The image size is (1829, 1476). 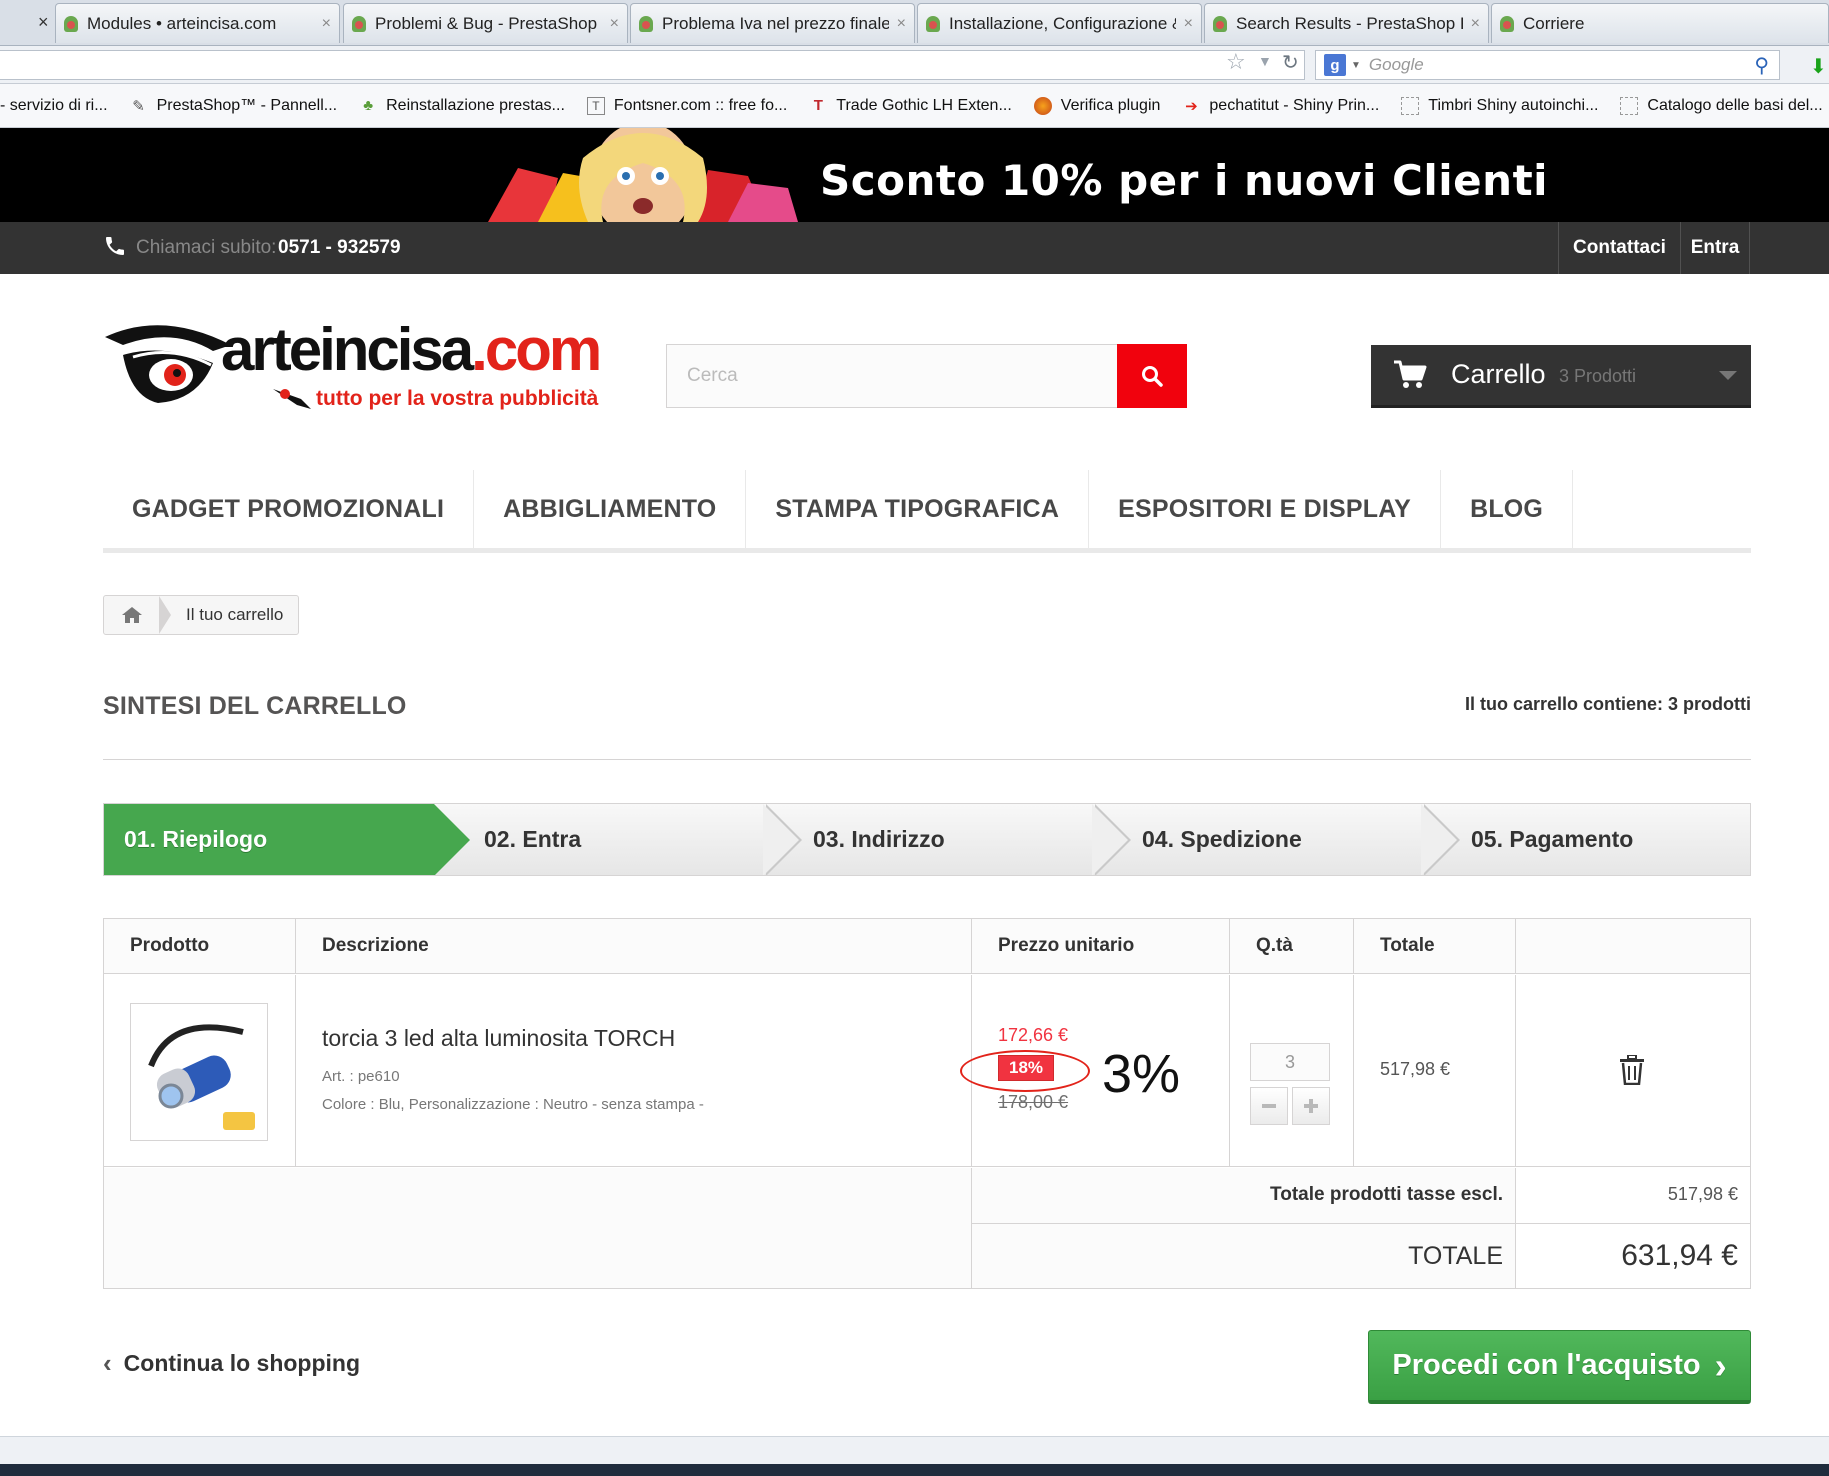 I want to click on continue-shopping-link: ‹ Continua lo shopping, so click(x=231, y=1363).